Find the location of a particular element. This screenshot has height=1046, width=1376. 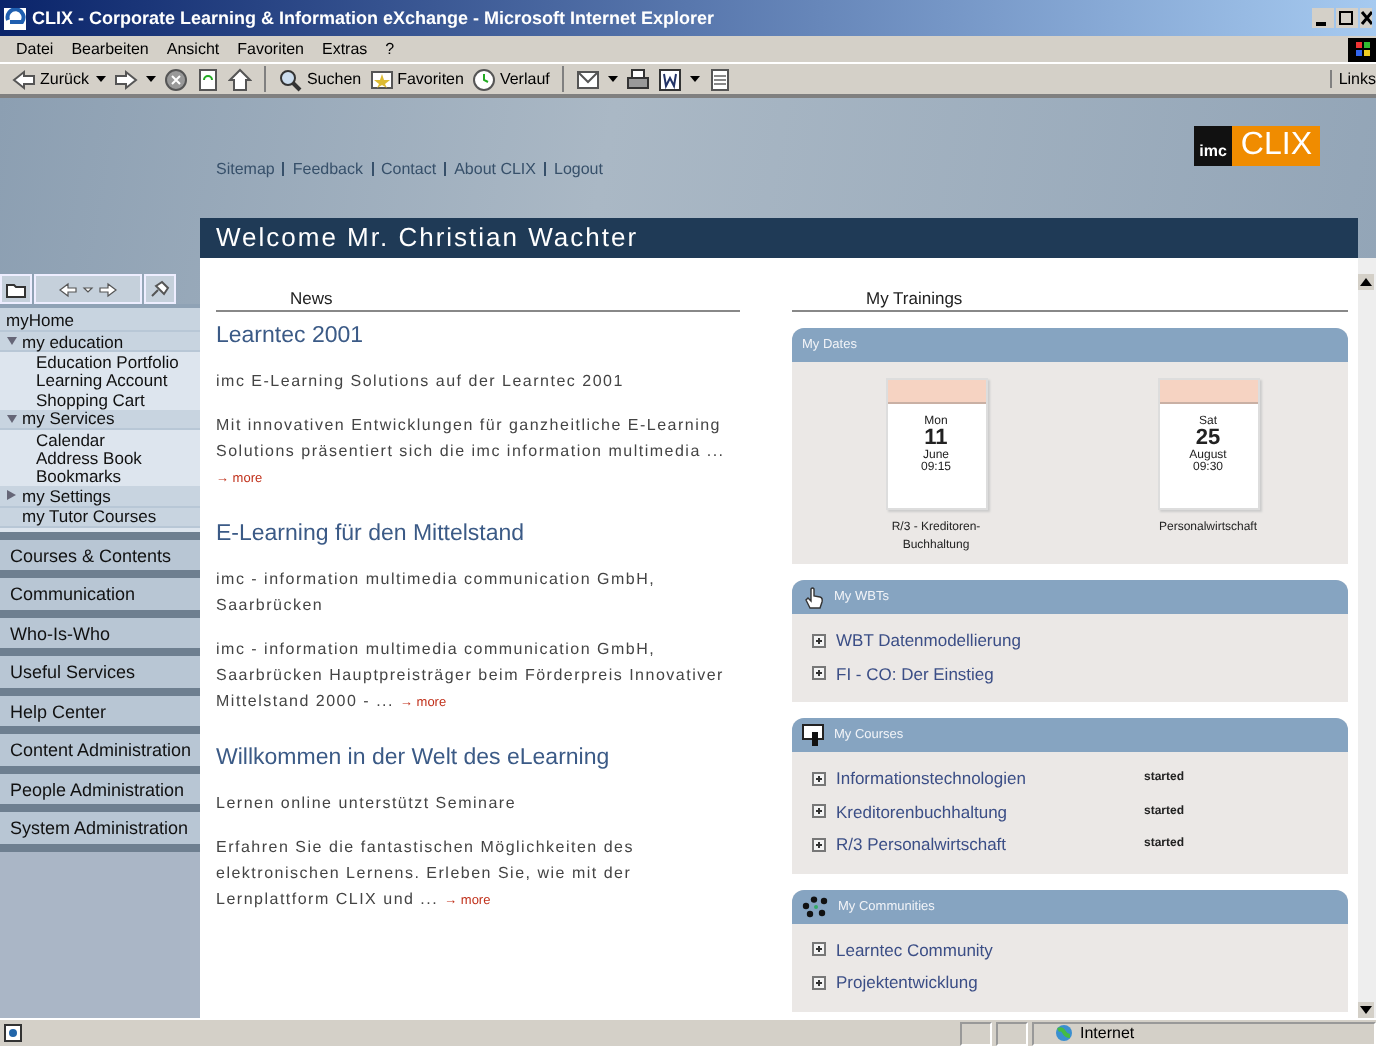

calendar-top-strip is located at coordinates (936, 392).